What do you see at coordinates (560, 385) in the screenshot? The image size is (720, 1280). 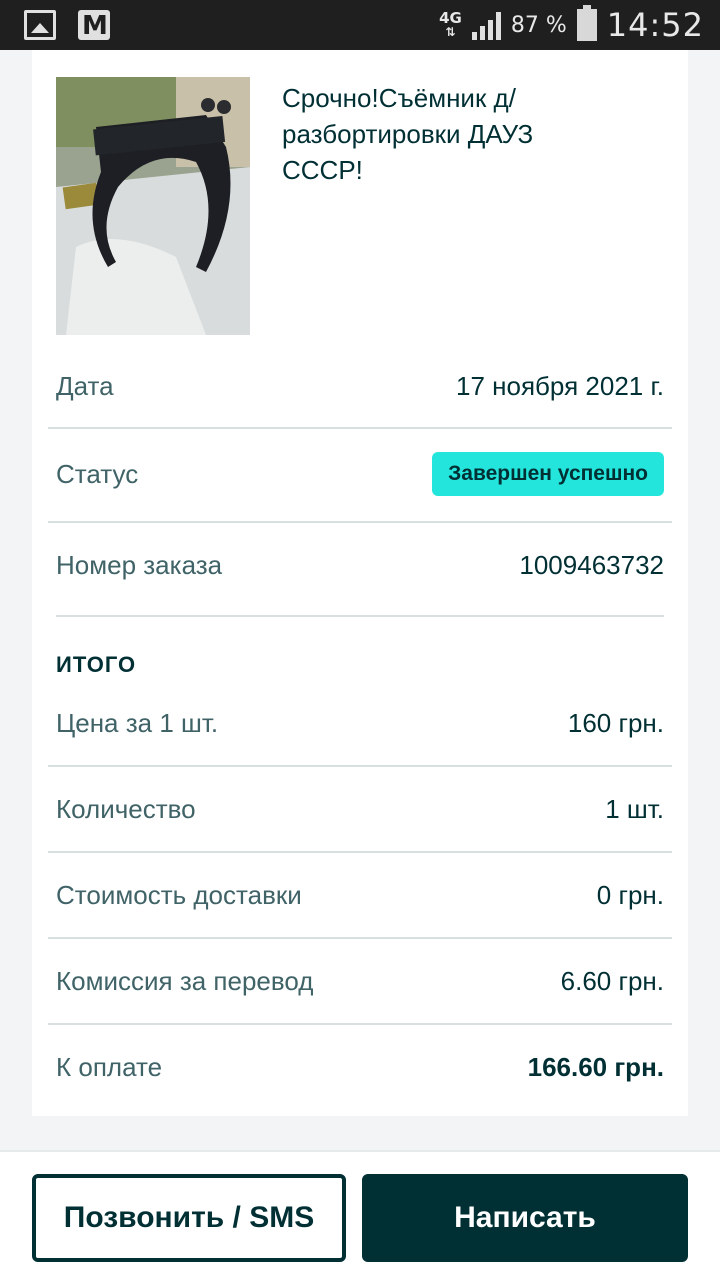 I see `date-value: 17 ноября 2021 г.` at bounding box center [560, 385].